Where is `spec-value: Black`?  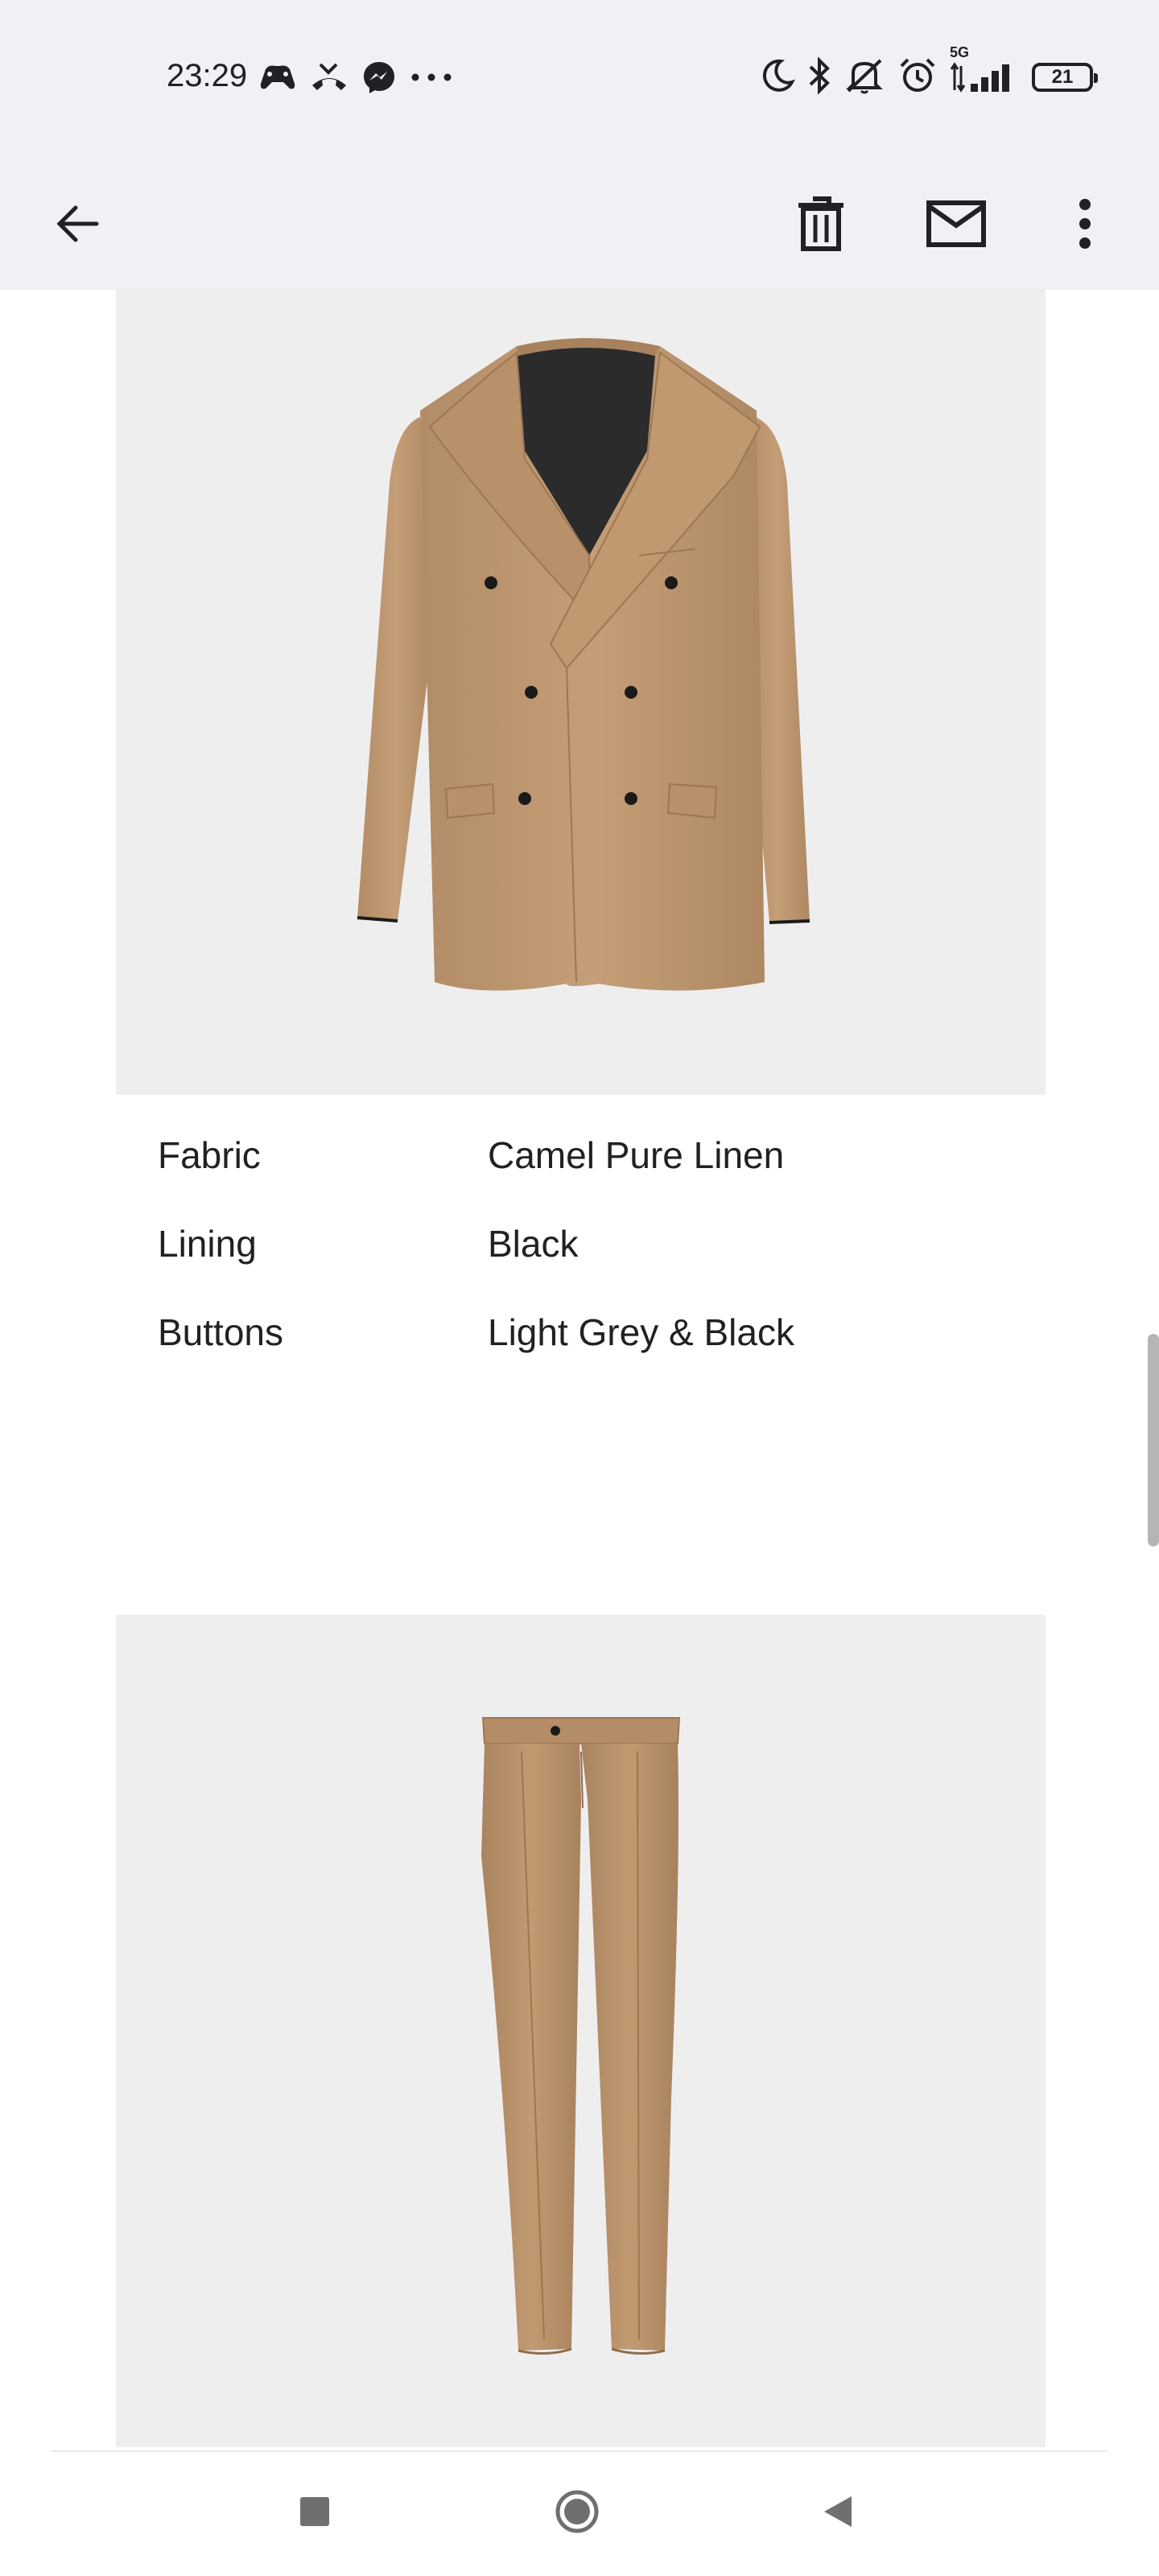
spec-value: Black is located at coordinates (533, 1244).